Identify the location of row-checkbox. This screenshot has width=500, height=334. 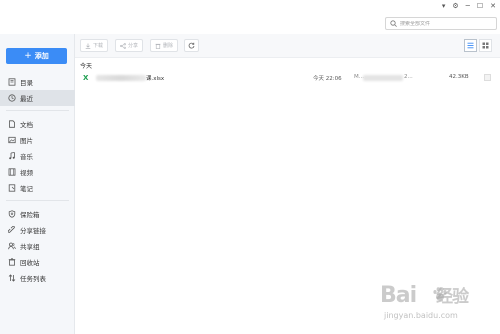
(487, 77).